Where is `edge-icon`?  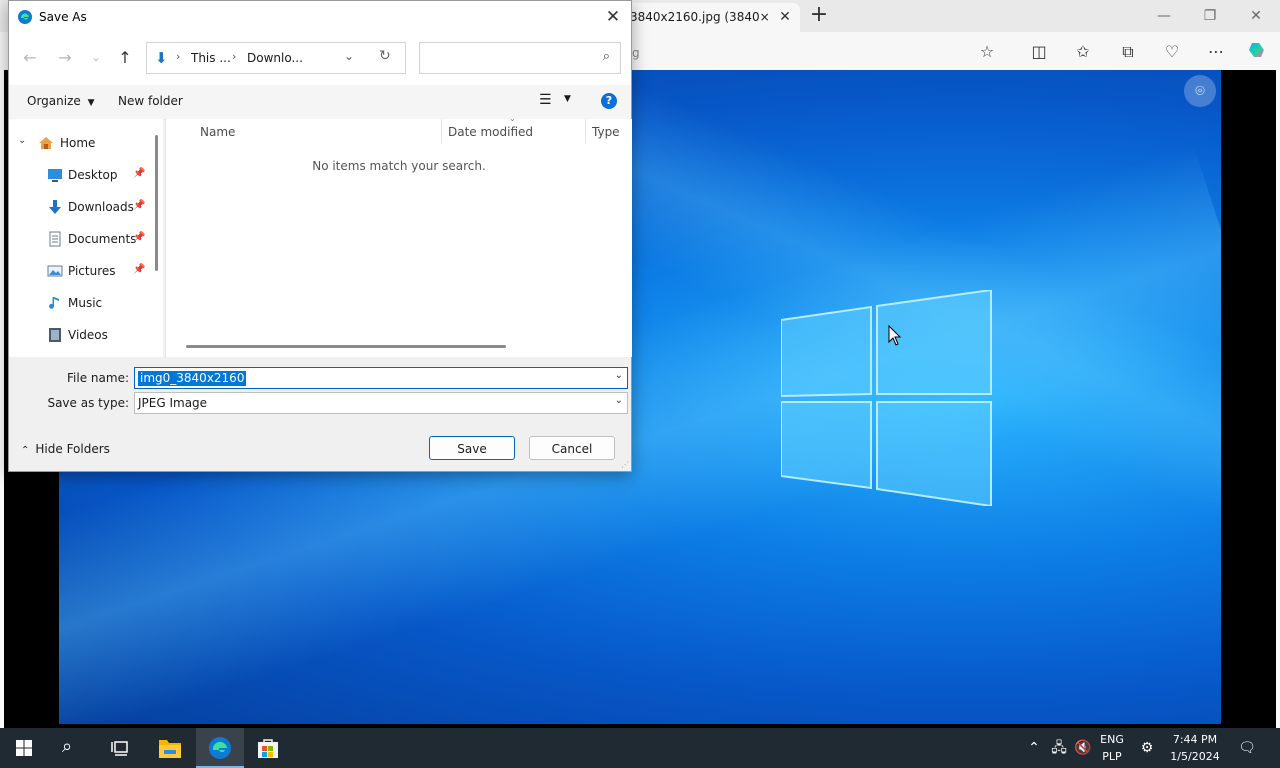 edge-icon is located at coordinates (25, 17).